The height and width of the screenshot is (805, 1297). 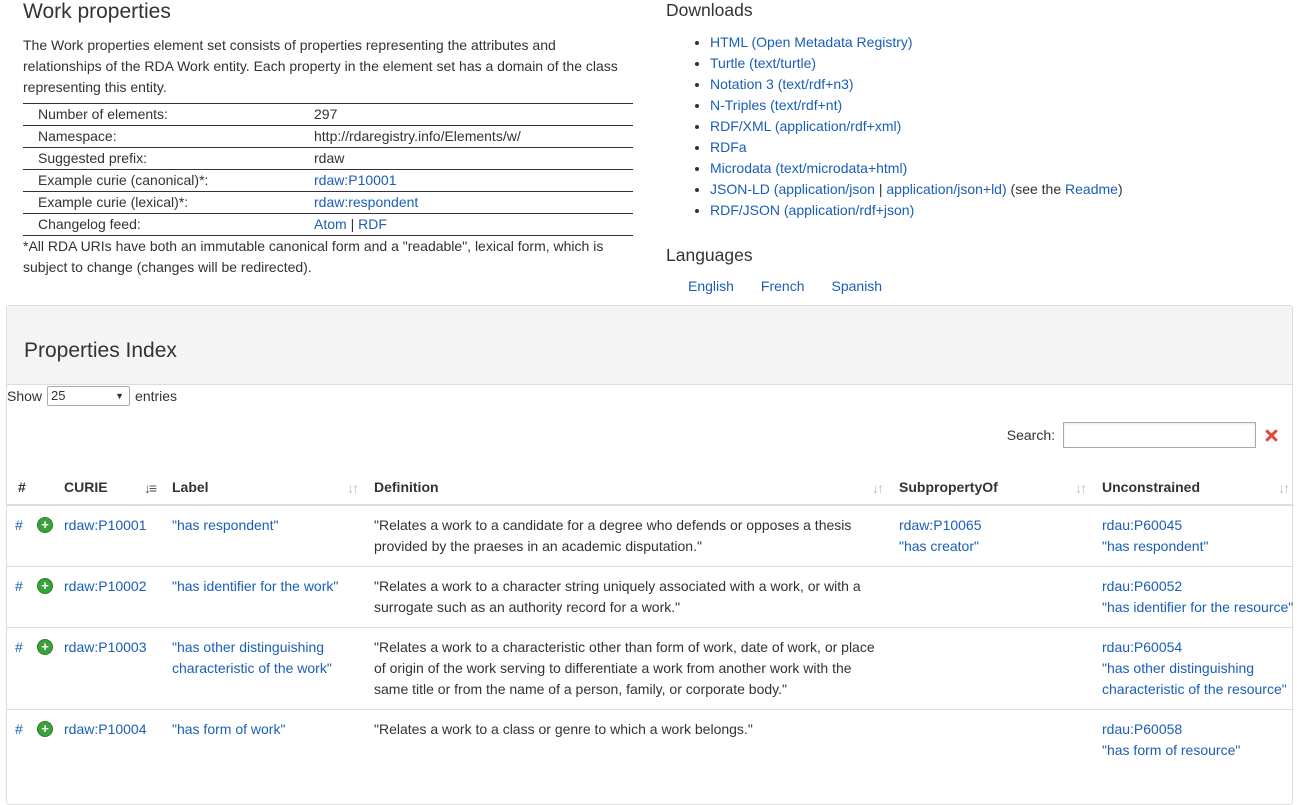 I want to click on meta-row-curie-canonical: Example curie (canonical)*: rdaw:P10001, so click(x=328, y=180).